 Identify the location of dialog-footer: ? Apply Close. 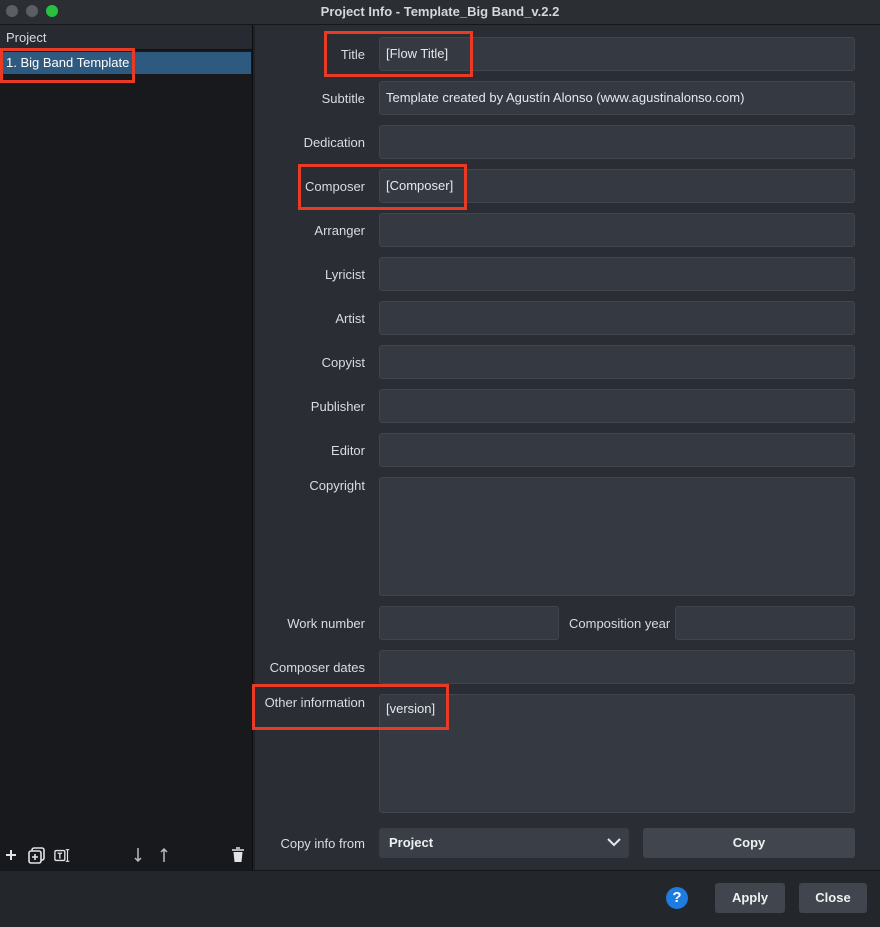
(440, 898).